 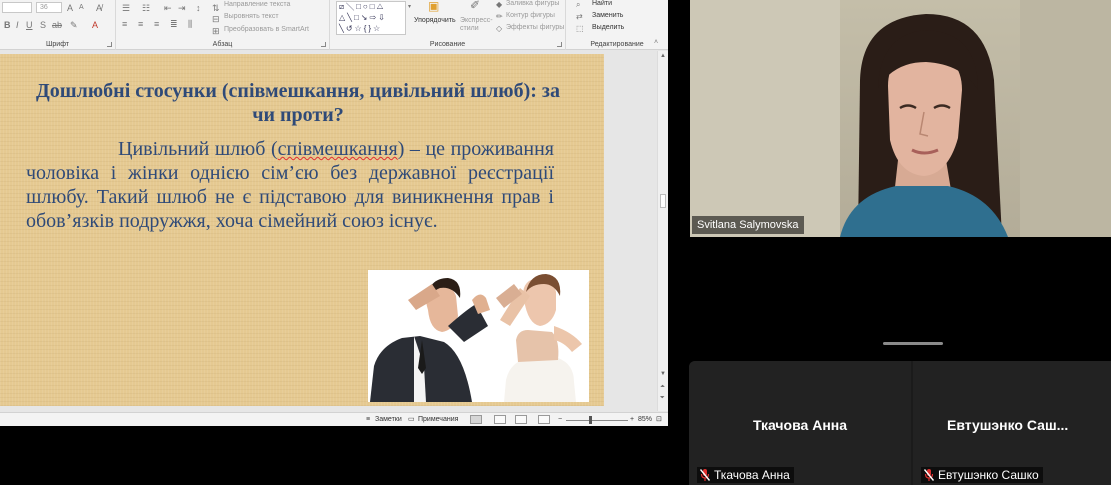 I want to click on participant-label-text: Евтушэнко Сашко, so click(x=988, y=475).